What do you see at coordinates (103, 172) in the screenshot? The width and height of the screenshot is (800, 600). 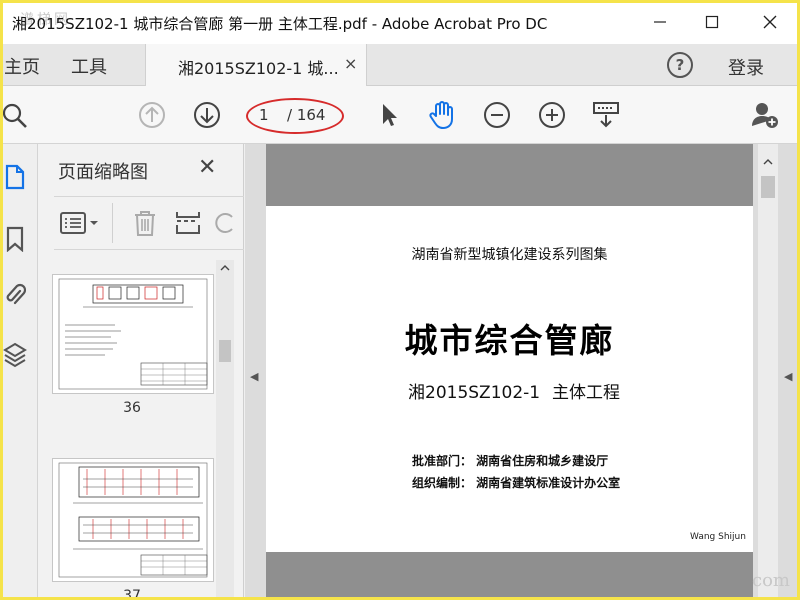 I see `panel-title: 页面缩略图` at bounding box center [103, 172].